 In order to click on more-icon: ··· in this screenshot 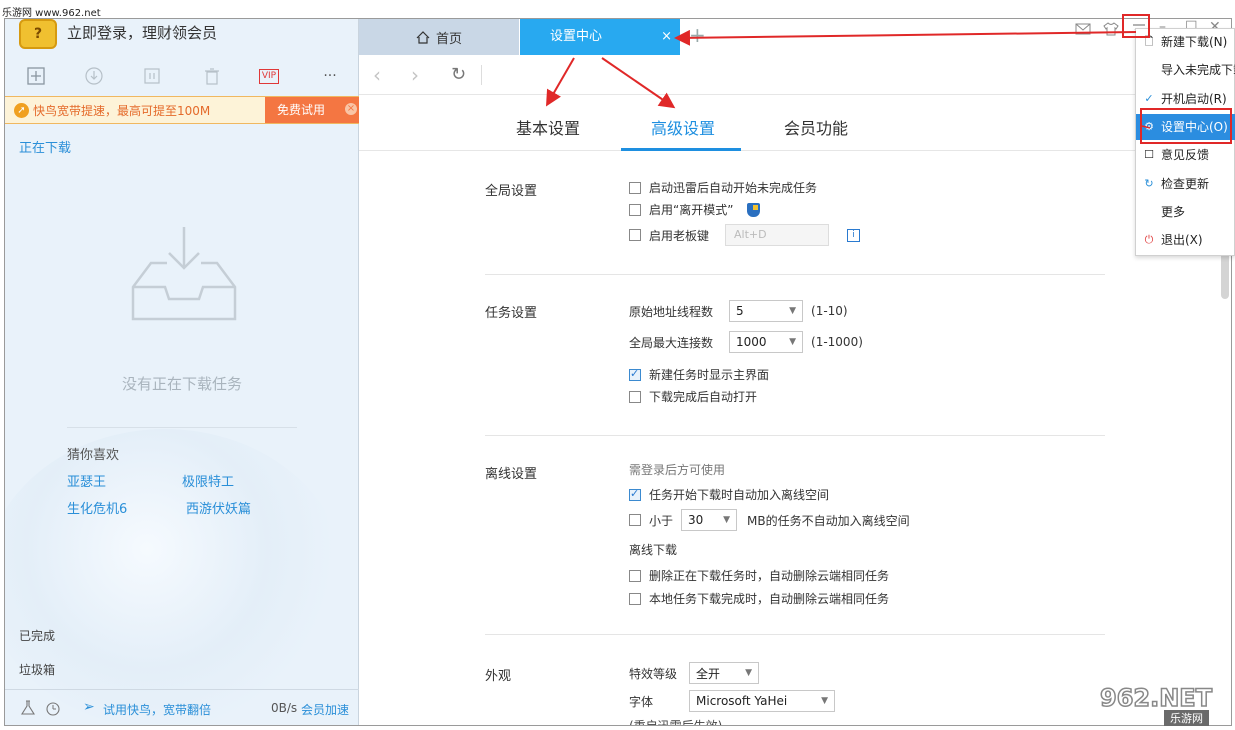, I will do `click(330, 76)`.